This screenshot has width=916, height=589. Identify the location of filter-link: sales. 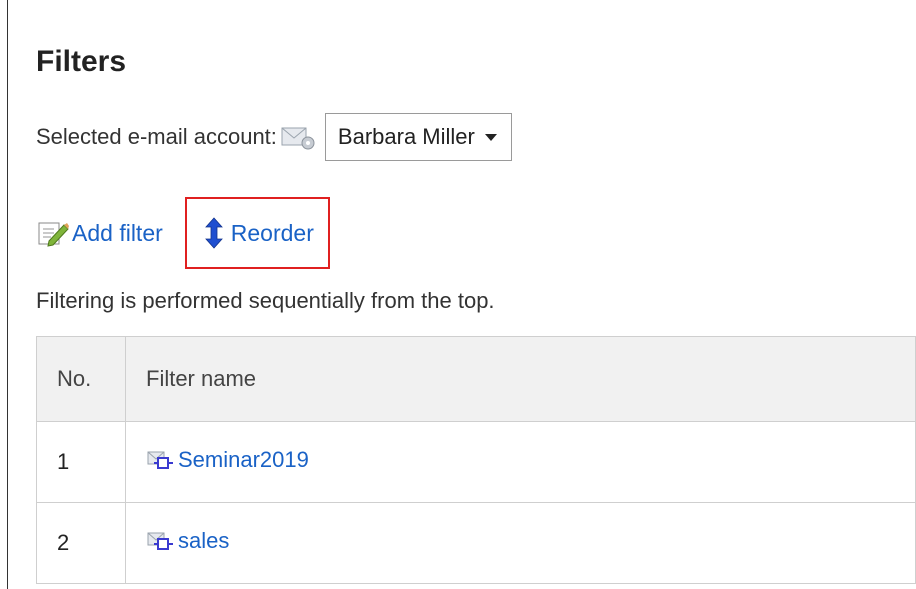
(187, 541).